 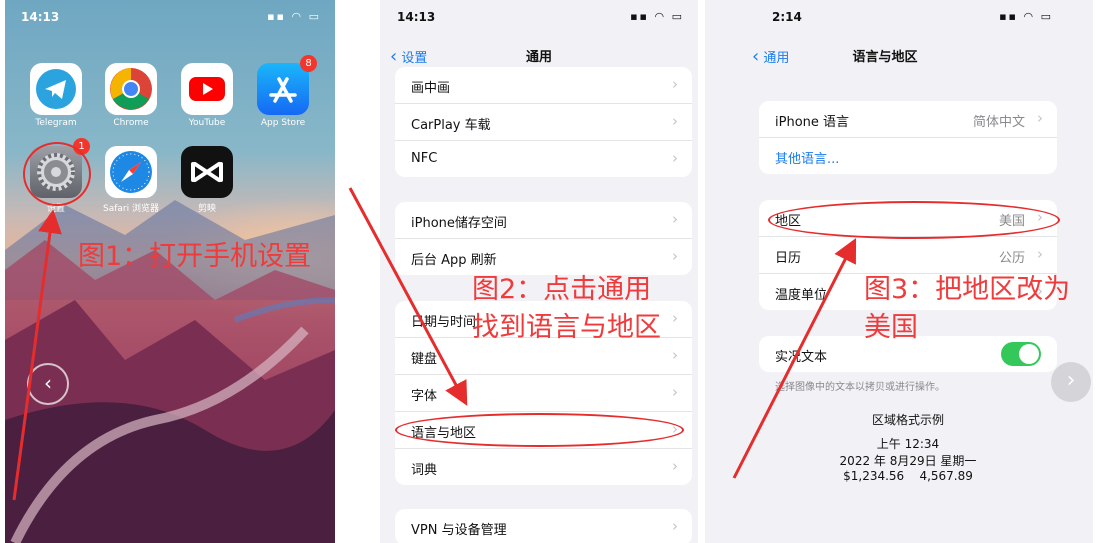 I want to click on caption-step-2-line2: 找到语言与地区, so click(x=566, y=327).